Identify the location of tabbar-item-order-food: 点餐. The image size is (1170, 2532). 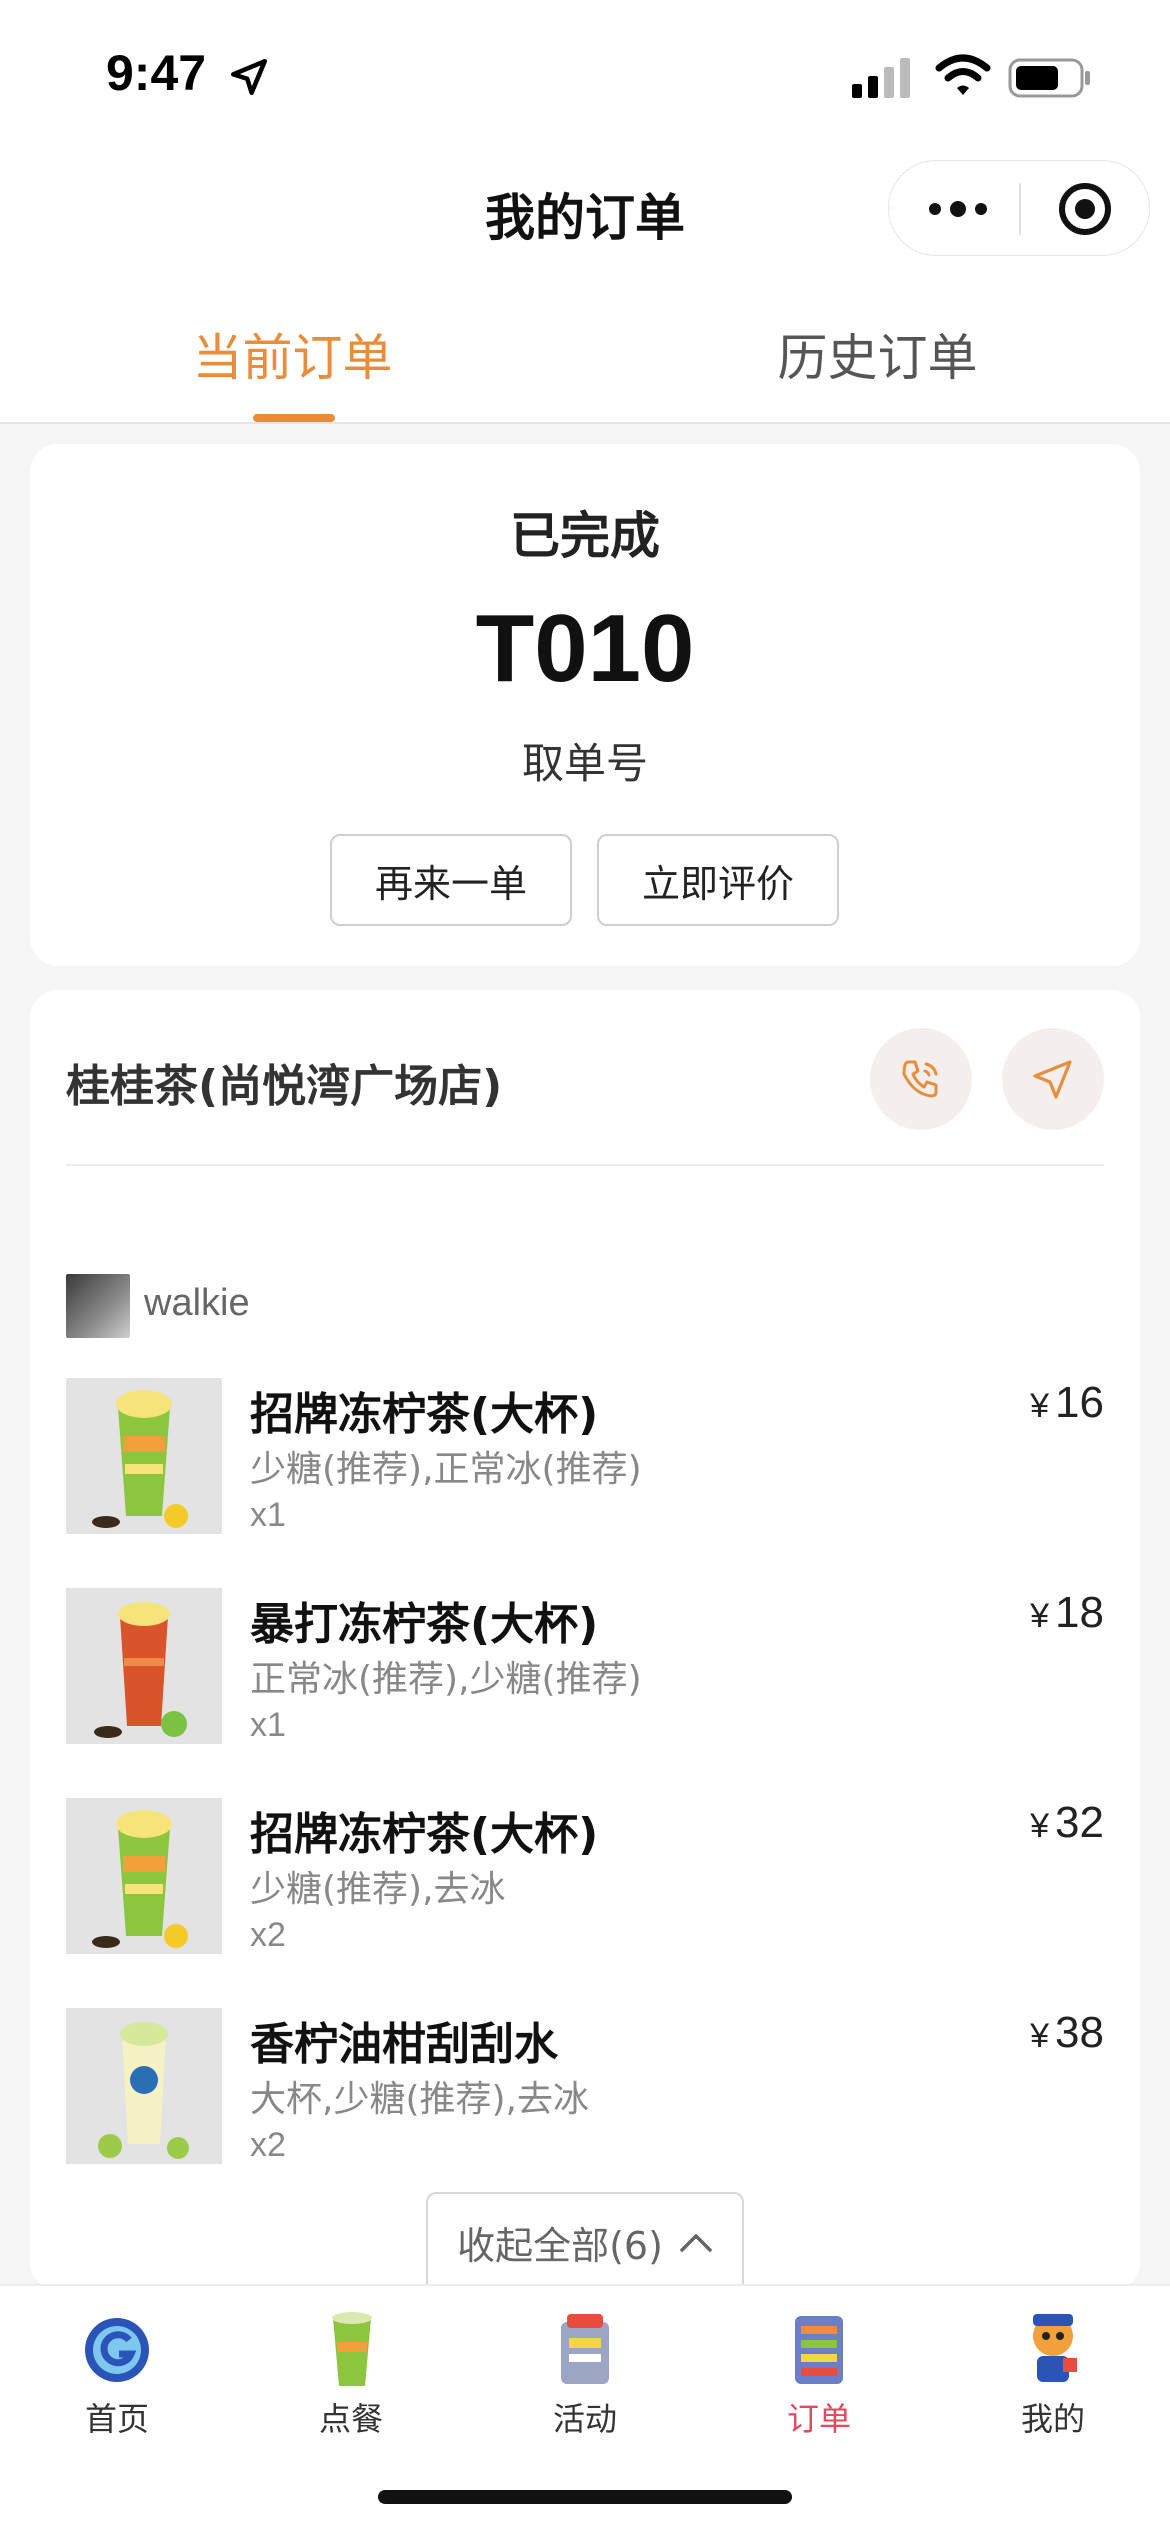
(351, 2377).